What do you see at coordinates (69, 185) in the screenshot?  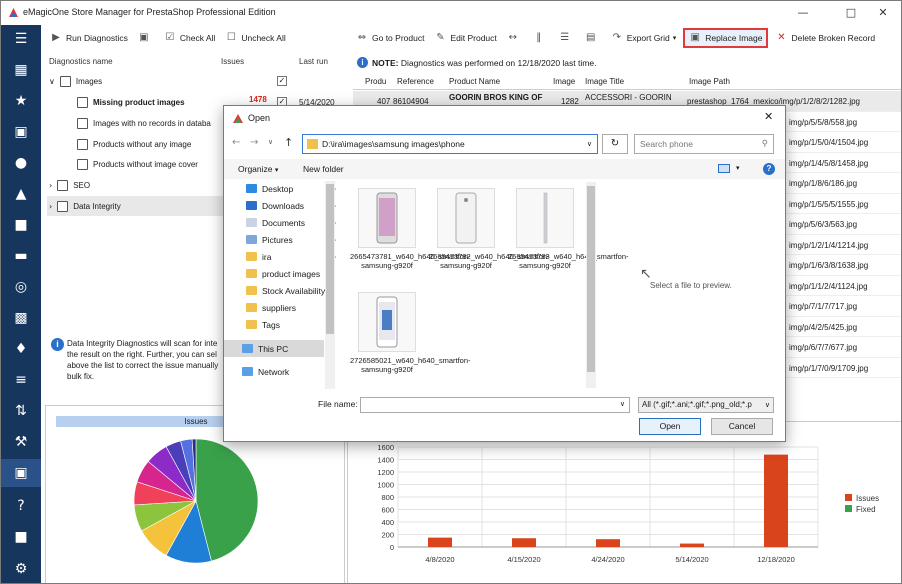 I see `tree-node-seo: › SEO` at bounding box center [69, 185].